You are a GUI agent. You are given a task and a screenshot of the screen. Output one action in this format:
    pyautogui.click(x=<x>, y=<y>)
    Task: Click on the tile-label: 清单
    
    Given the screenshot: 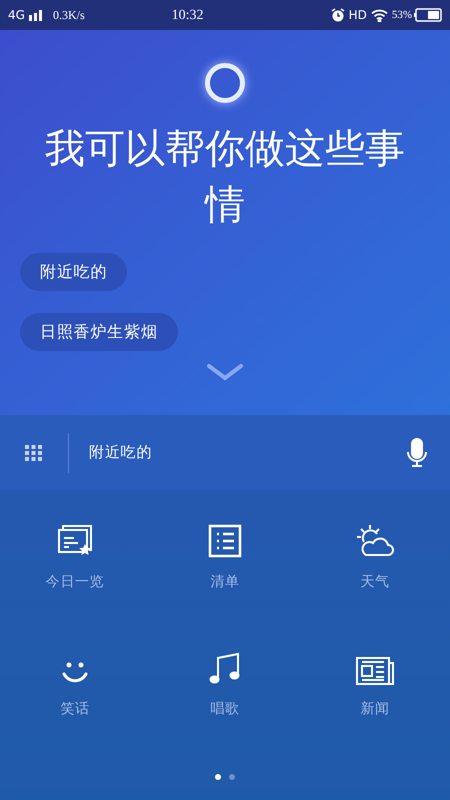 What is the action you would take?
    pyautogui.click(x=225, y=582)
    